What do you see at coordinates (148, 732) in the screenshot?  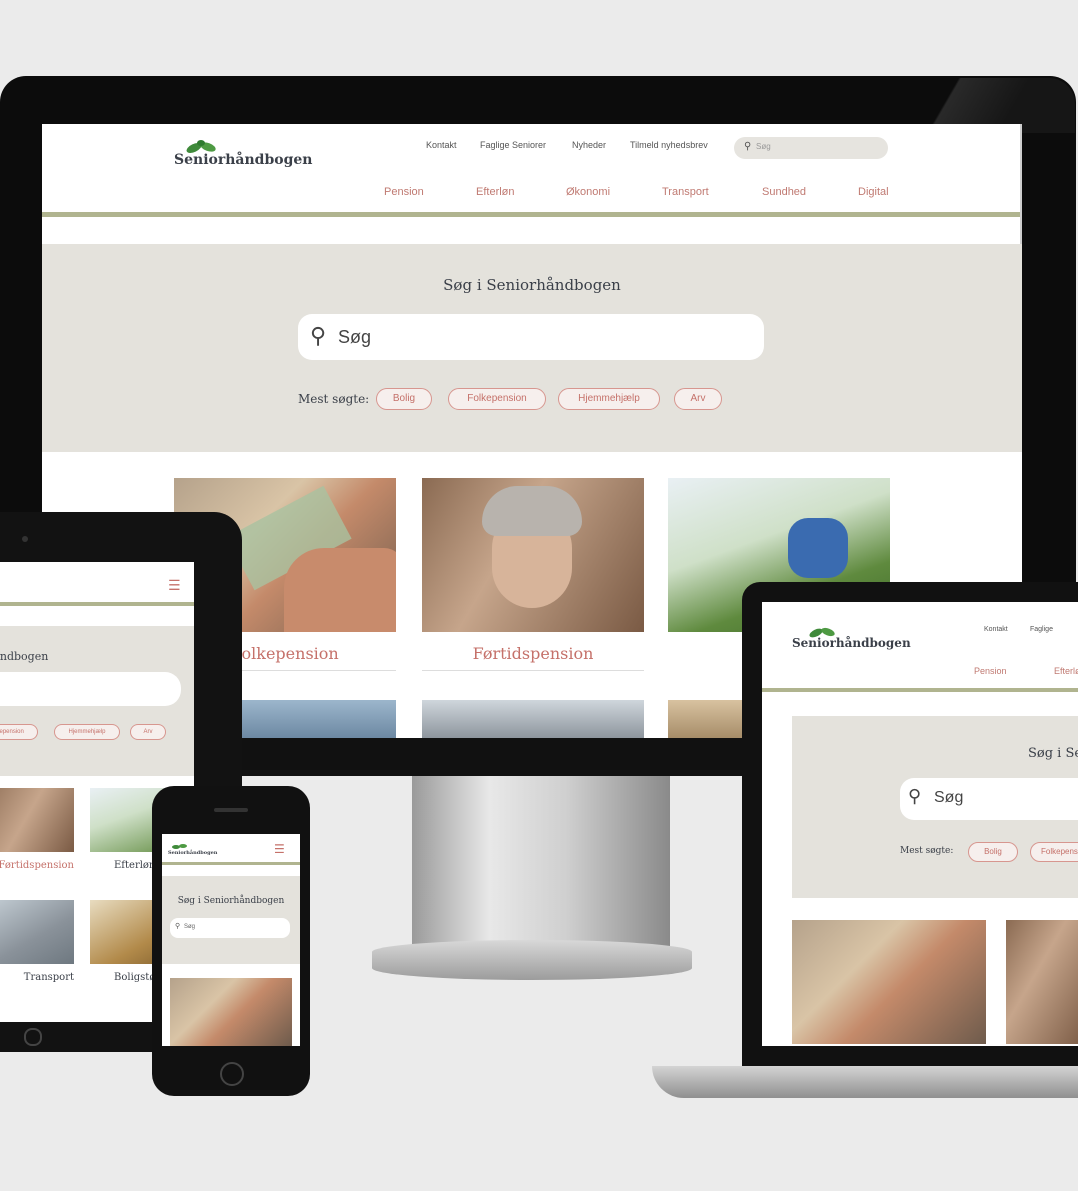 I see `tablet-chip-arv: Arv` at bounding box center [148, 732].